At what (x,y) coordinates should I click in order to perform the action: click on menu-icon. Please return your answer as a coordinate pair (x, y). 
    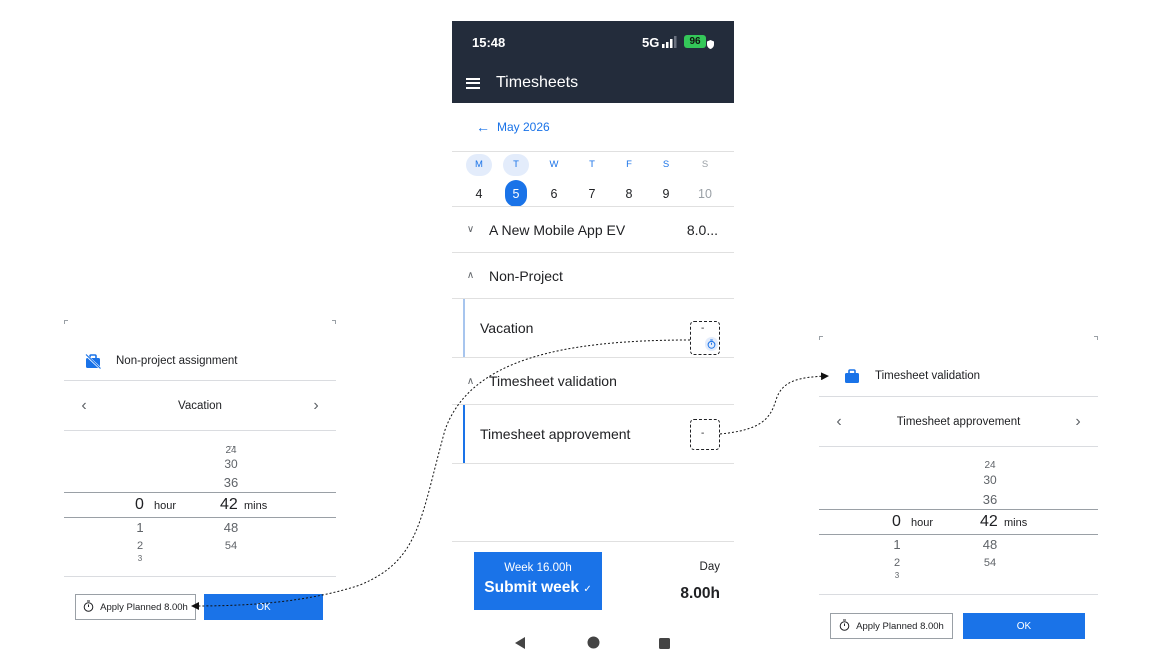
    Looking at the image, I should click on (473, 83).